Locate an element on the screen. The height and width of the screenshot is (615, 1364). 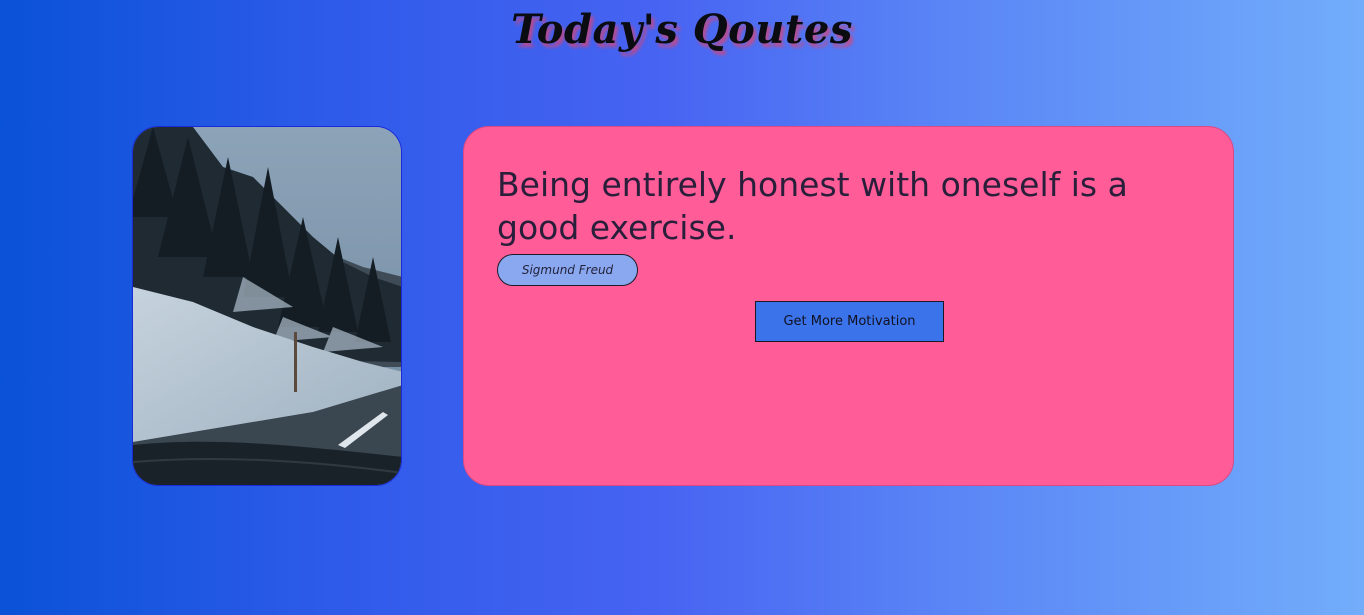
get-more-motivation-button: Get More Motivation is located at coordinates (849, 321).